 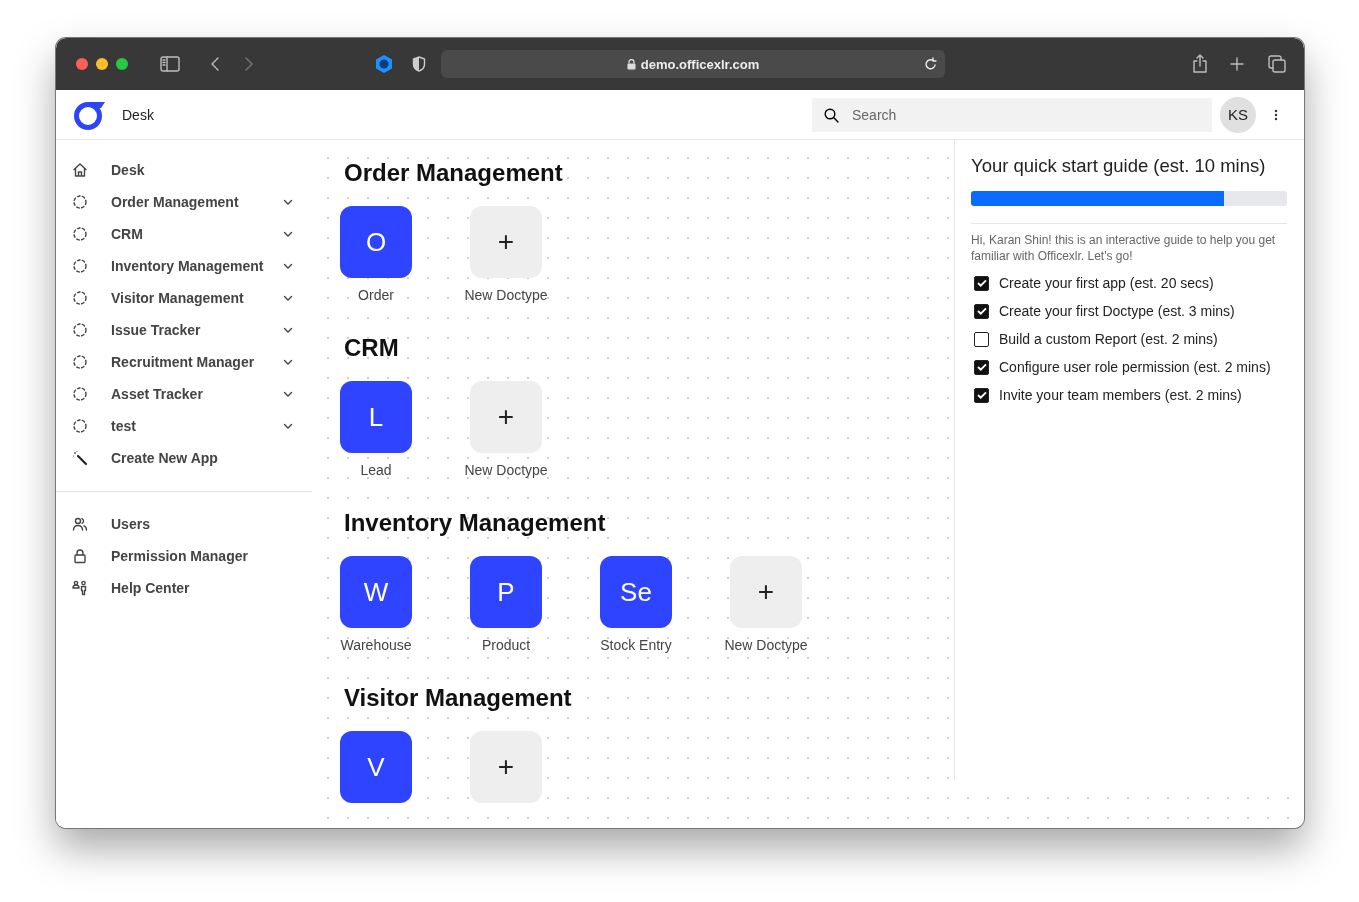 I want to click on task-label: Build a custom Report (est. 2 mins), so click(x=1108, y=339).